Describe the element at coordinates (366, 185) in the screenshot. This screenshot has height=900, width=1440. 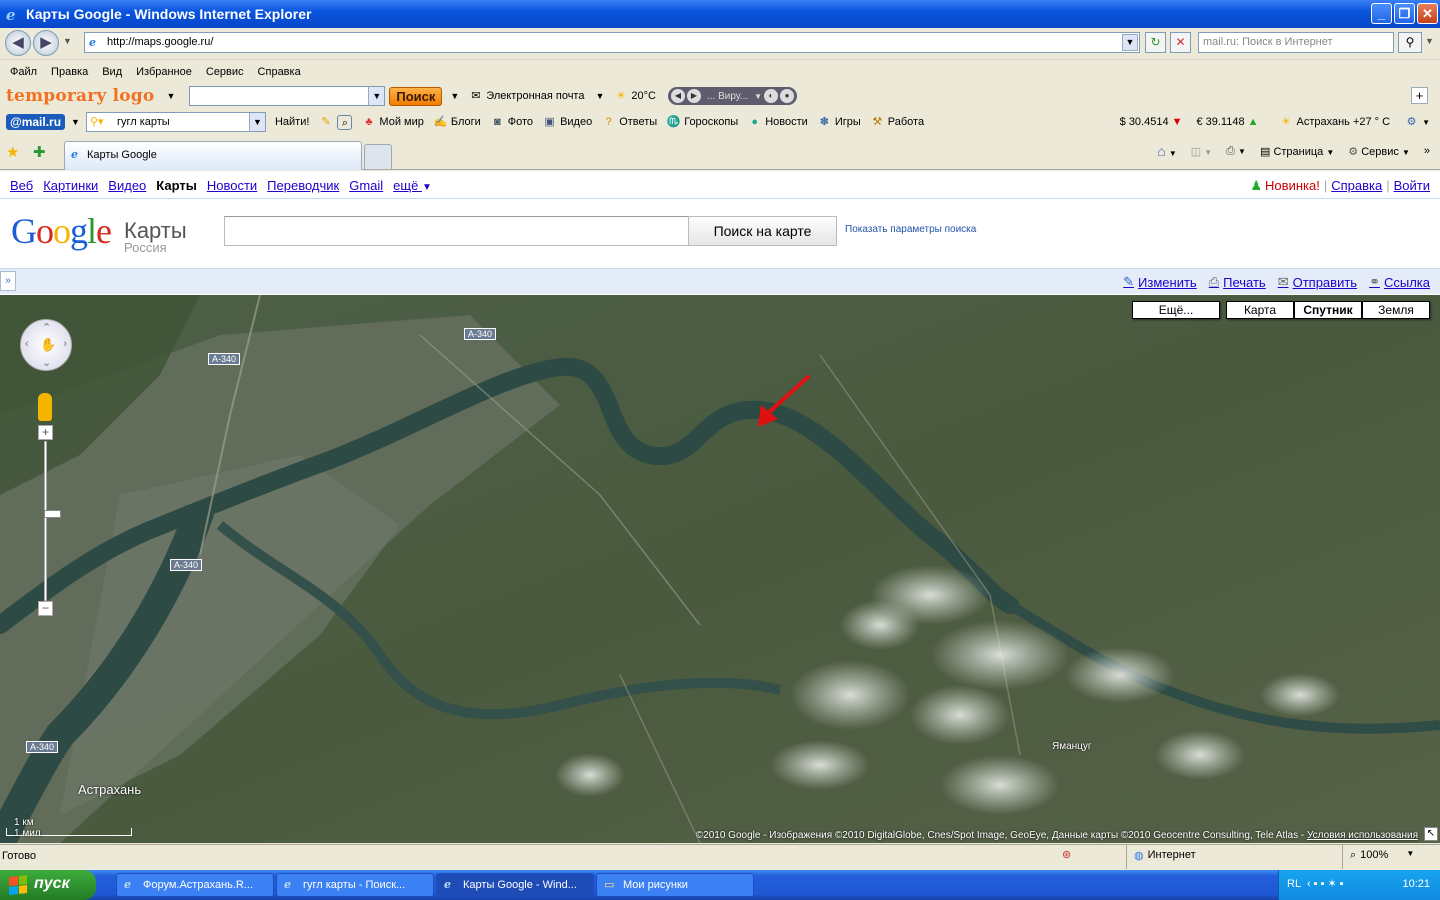
I see `gbar-gmail: Gmail` at that location.